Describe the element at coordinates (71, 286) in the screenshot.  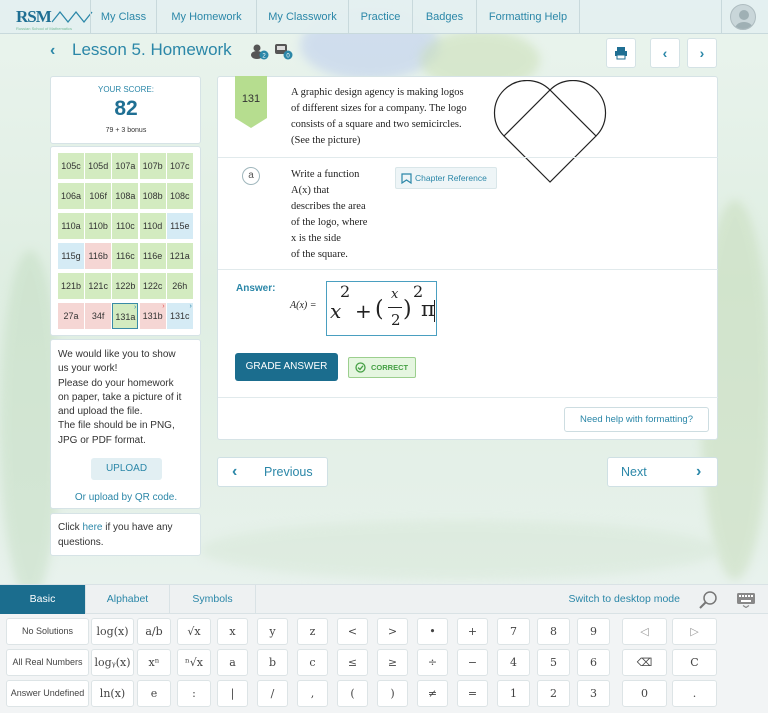
I see `problem-cell-121b: 121b` at that location.